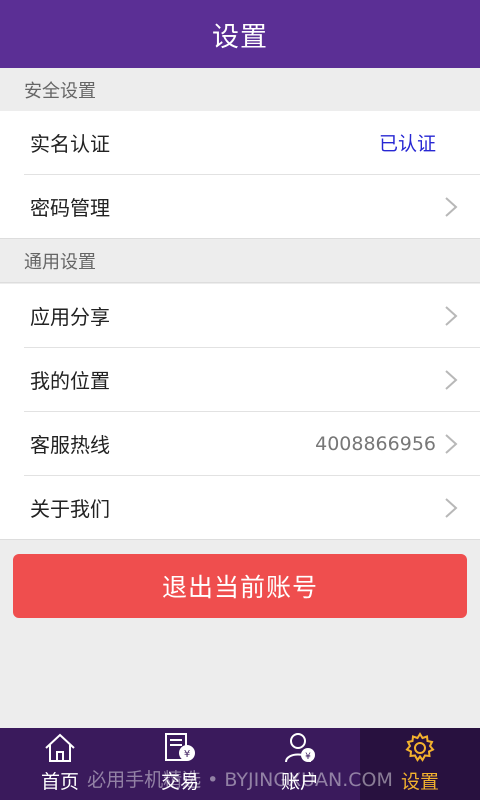 This screenshot has width=480, height=800. Describe the element at coordinates (60, 747) in the screenshot. I see `home-icon` at that location.